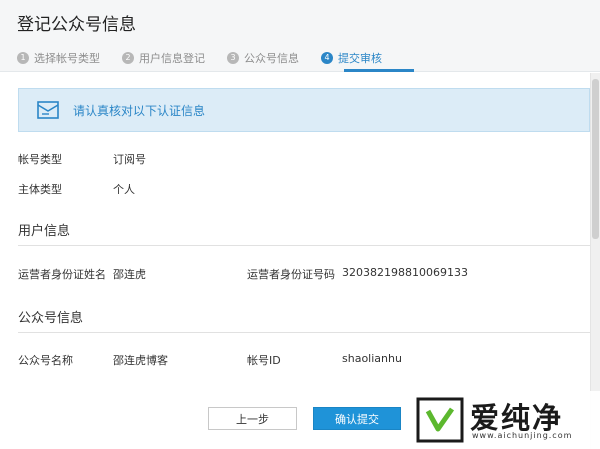 The height and width of the screenshot is (449, 600). I want to click on public-info-heading: 公众号信息, so click(51, 318).